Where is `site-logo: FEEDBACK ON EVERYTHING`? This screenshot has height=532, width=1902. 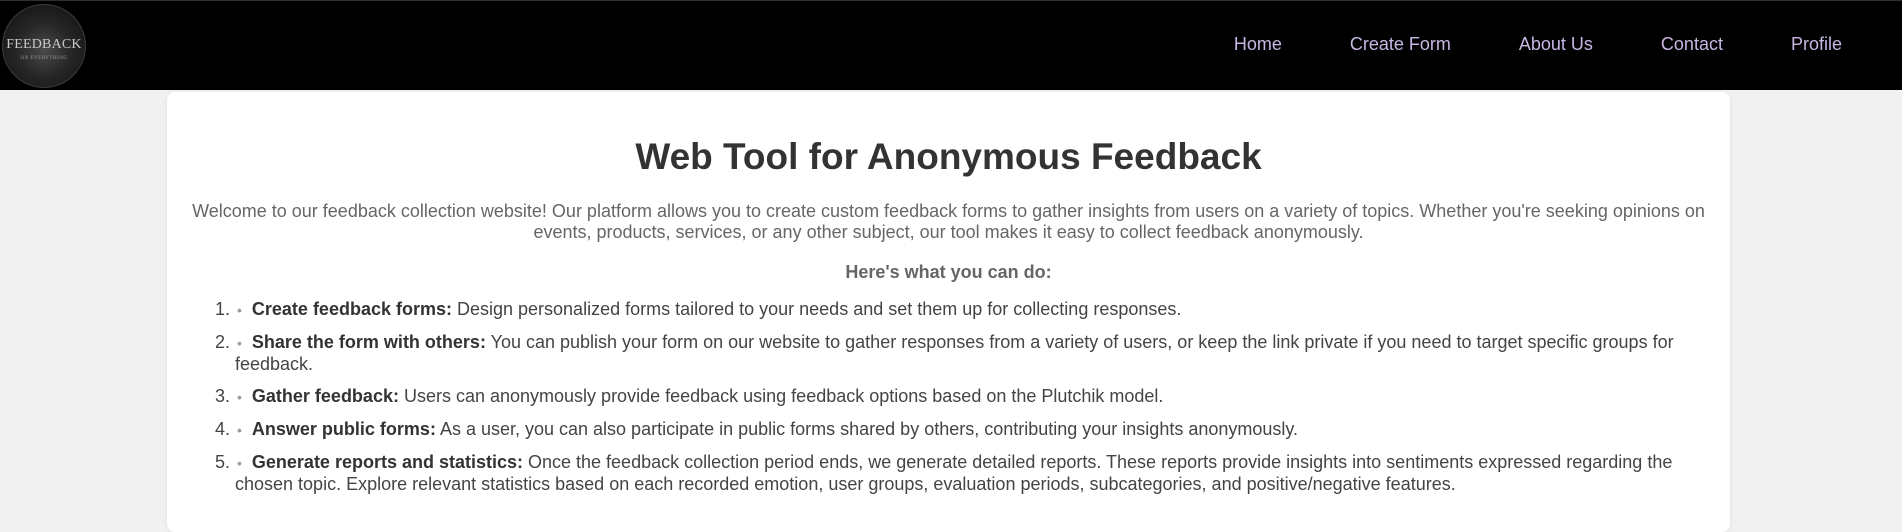
site-logo: FEEDBACK ON EVERYTHING is located at coordinates (44, 46).